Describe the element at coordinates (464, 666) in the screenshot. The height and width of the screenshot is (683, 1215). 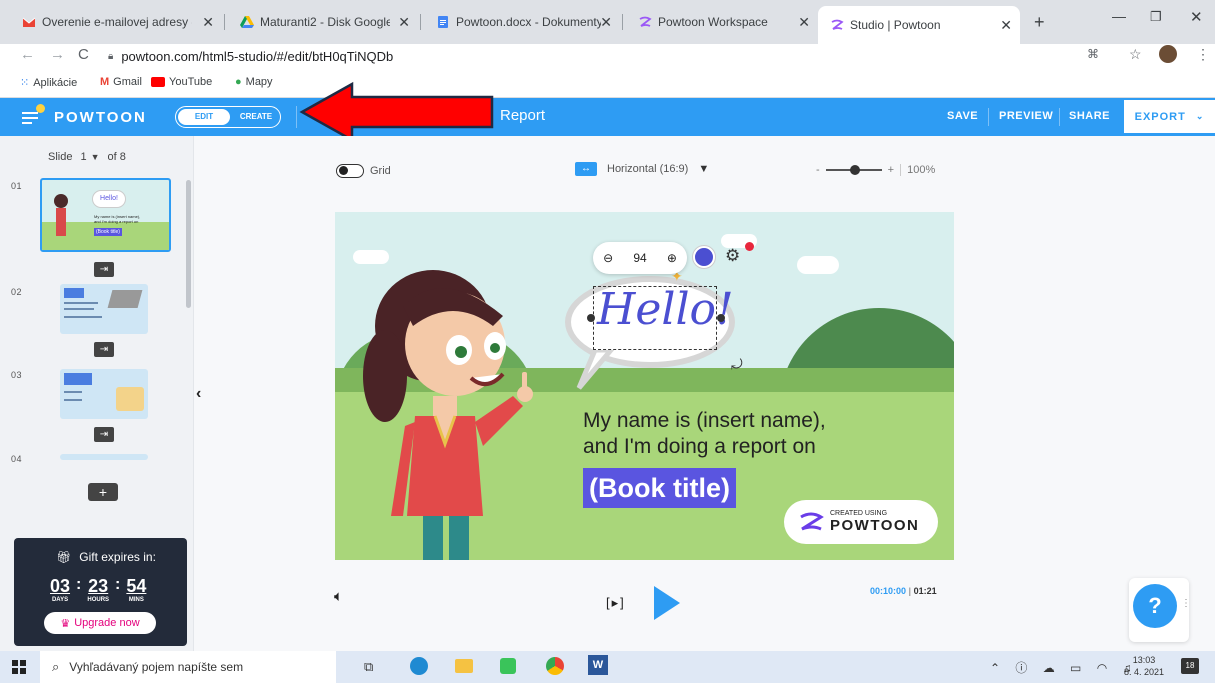
I see `file-explorer-icon` at that location.